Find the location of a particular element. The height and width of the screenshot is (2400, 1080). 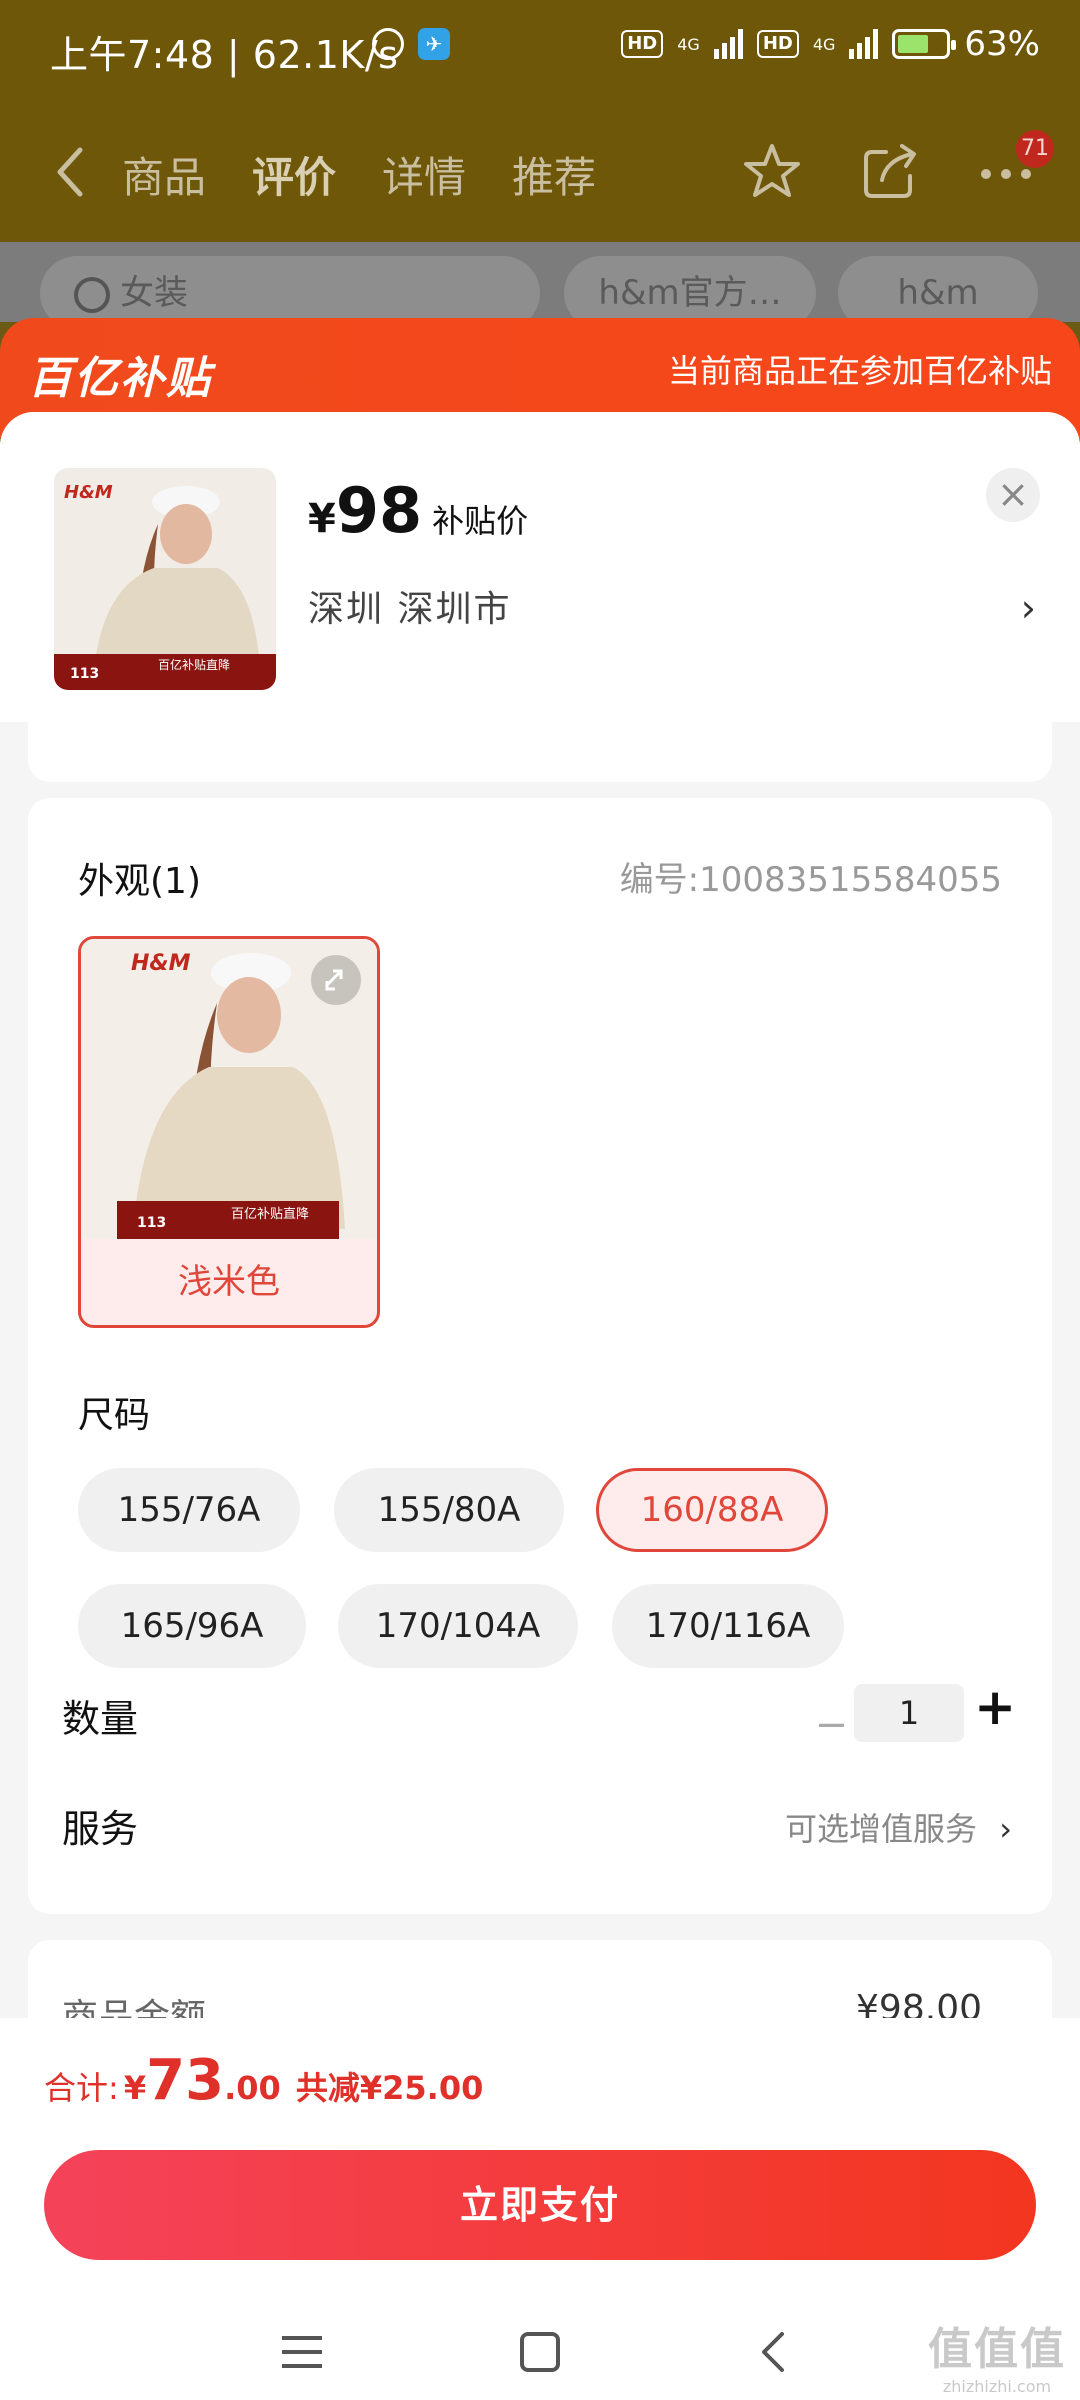

tab-recommend: 推荐 is located at coordinates (554, 174).